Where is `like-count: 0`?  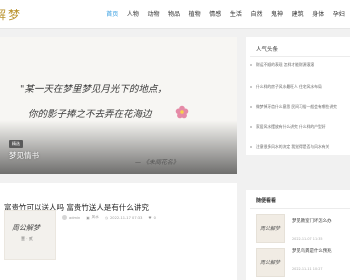 like-count: 0 is located at coordinates (154, 217).